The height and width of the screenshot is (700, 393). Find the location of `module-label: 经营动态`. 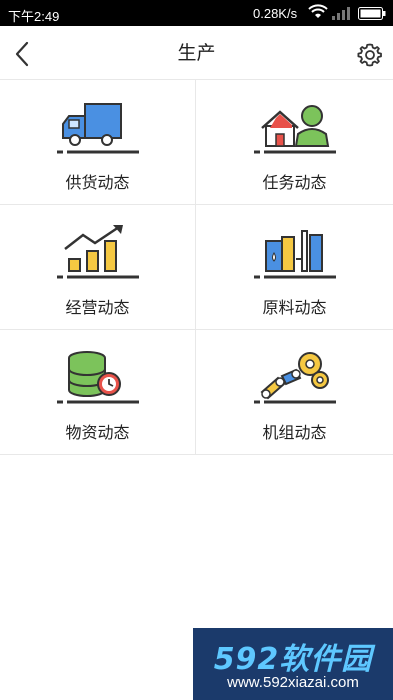

module-label: 经营动态 is located at coordinates (97, 307).